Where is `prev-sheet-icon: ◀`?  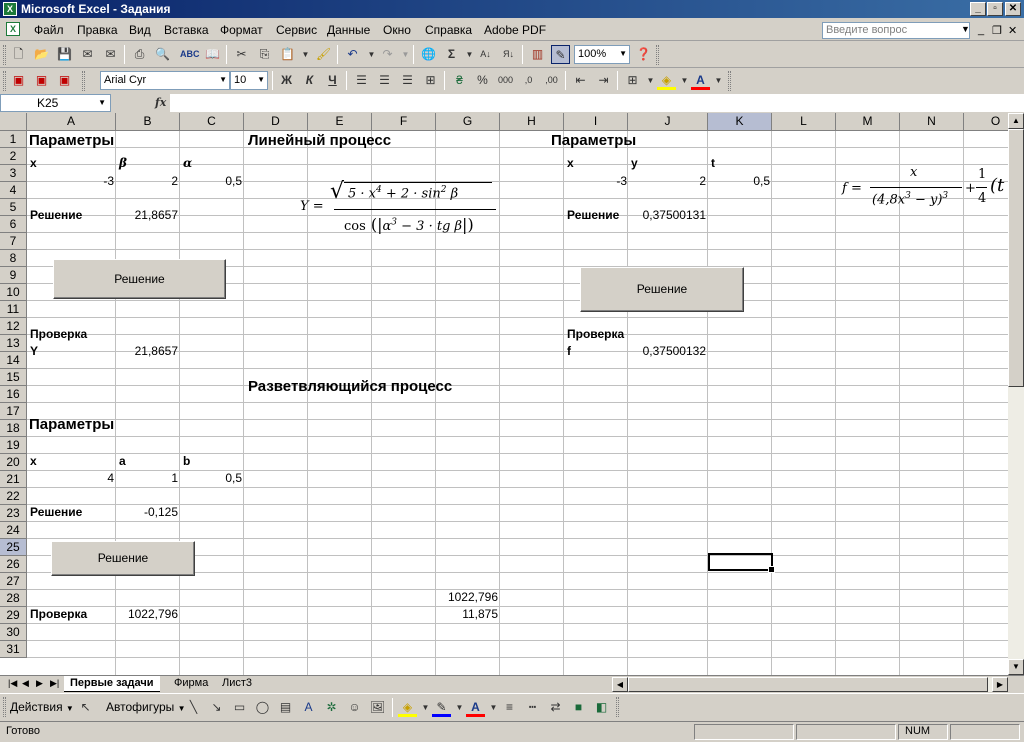
prev-sheet-icon: ◀ is located at coordinates (25, 683).